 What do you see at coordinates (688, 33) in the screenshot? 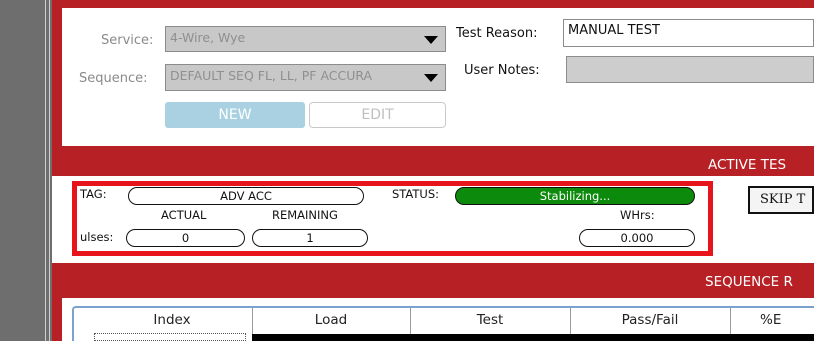
I see `test-reason-field: MANUAL TEST` at bounding box center [688, 33].